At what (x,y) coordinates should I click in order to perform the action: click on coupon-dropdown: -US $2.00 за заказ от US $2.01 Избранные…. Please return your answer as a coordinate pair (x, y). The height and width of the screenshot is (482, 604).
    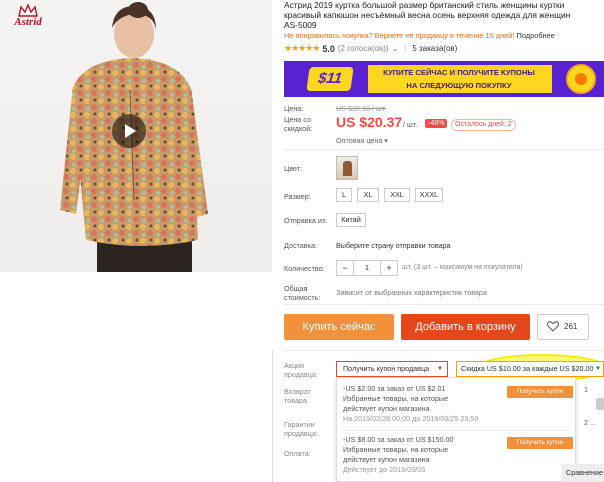
    Looking at the image, I should click on (456, 429).